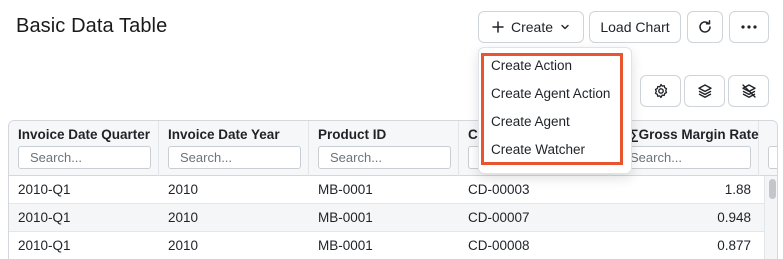  What do you see at coordinates (499, 245) in the screenshot?
I see `cell-customer-id: CD-00008` at bounding box center [499, 245].